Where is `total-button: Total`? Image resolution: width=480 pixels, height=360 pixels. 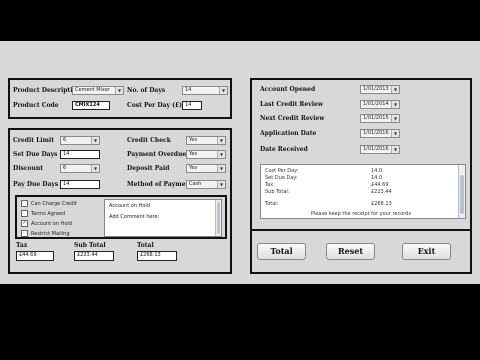 total-button: Total is located at coordinates (281, 251).